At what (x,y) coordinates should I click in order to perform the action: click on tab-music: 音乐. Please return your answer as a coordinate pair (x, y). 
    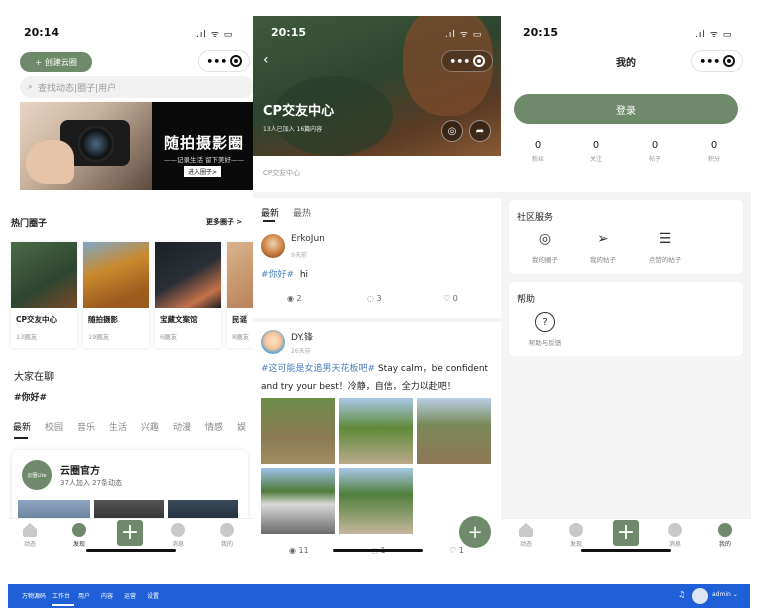
    Looking at the image, I should click on (86, 426).